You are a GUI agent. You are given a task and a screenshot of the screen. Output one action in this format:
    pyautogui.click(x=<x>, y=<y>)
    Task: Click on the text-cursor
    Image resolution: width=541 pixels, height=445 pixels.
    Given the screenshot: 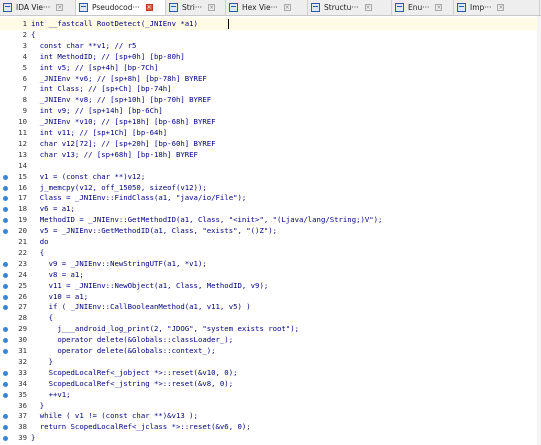 What is the action you would take?
    pyautogui.click(x=228, y=24)
    